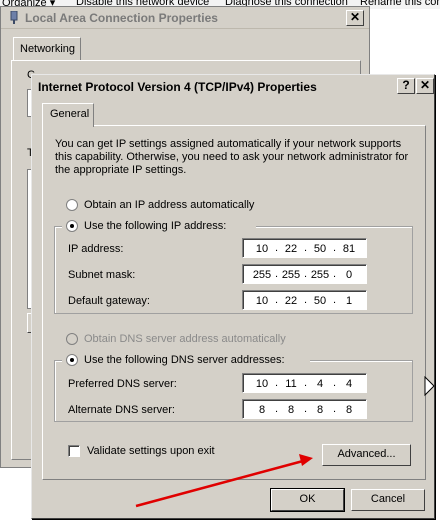 This screenshot has width=440, height=525. What do you see at coordinates (291, 249) in the screenshot?
I see `ip-address-octet-2: 22` at bounding box center [291, 249].